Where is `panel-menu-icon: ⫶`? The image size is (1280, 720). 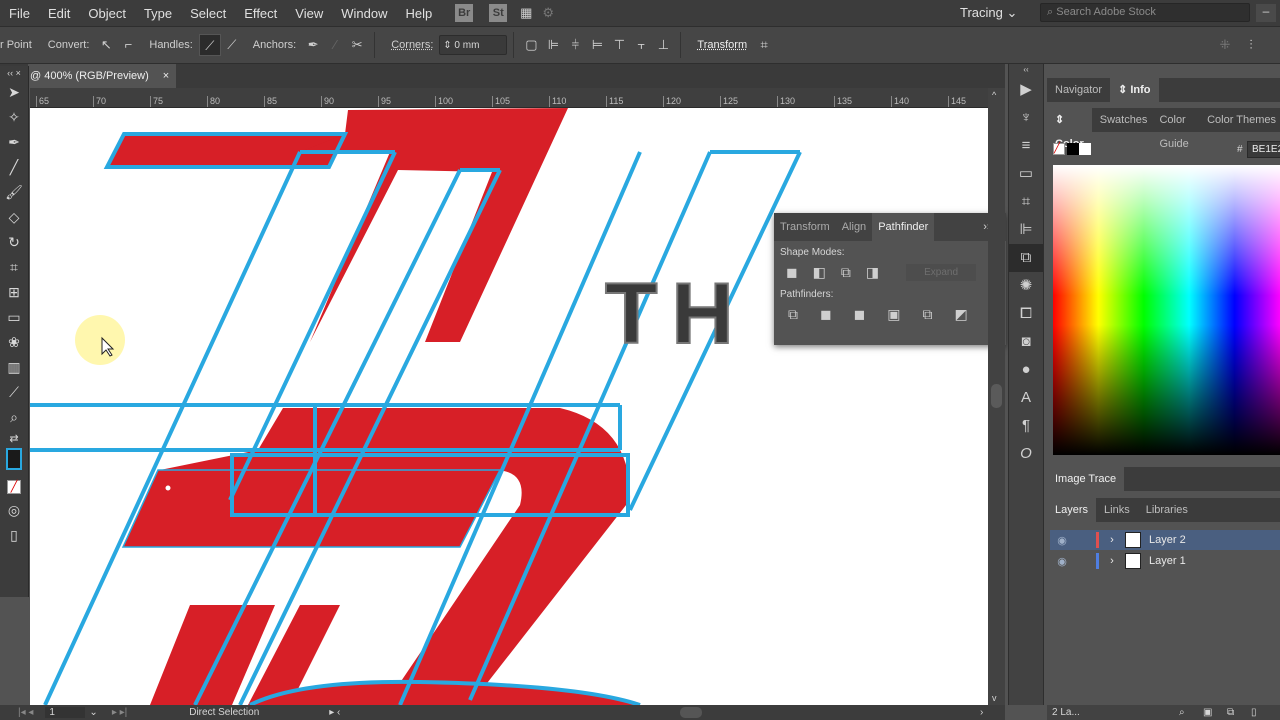 panel-menu-icon: ⫶ is located at coordinates (1251, 45).